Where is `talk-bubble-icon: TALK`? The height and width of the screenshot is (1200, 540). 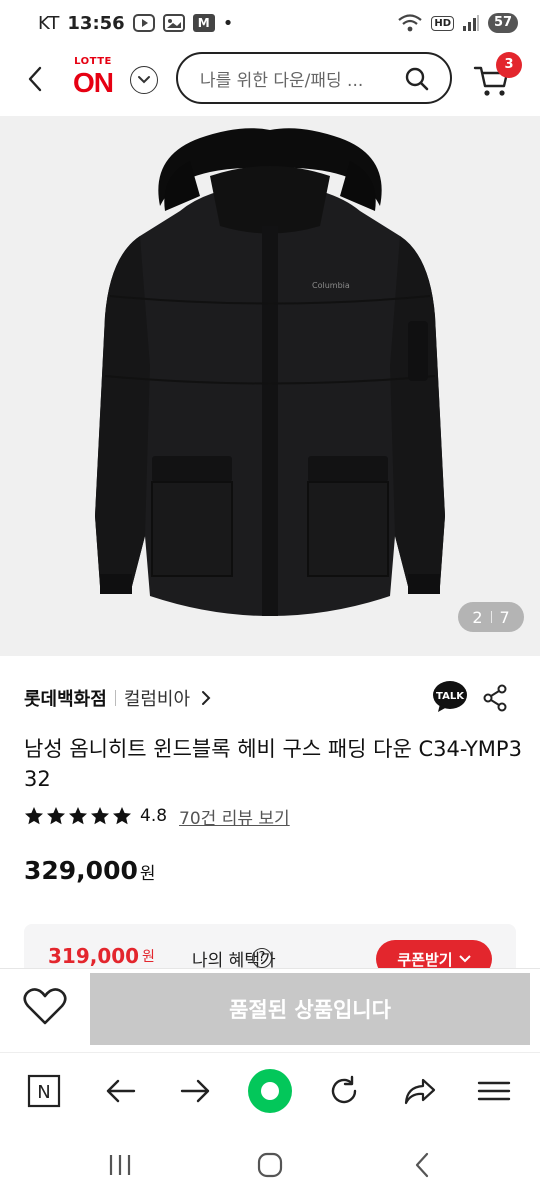 talk-bubble-icon: TALK is located at coordinates (450, 696).